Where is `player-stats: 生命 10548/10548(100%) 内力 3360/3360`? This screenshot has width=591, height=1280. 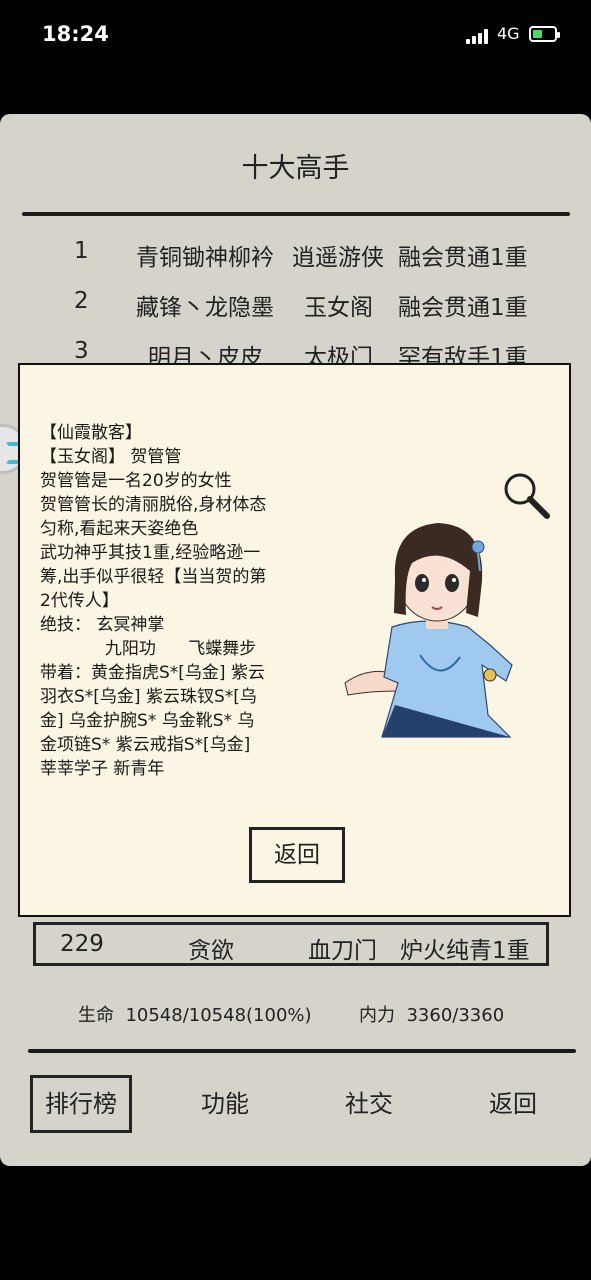
player-stats: 生命 10548/10548(100%) 内力 3360/3360 is located at coordinates (291, 1014).